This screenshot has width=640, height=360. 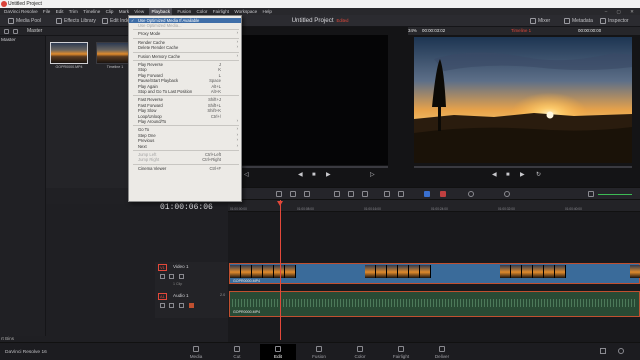 I want to click on zoom-level: 34%, so click(x=412, y=31).